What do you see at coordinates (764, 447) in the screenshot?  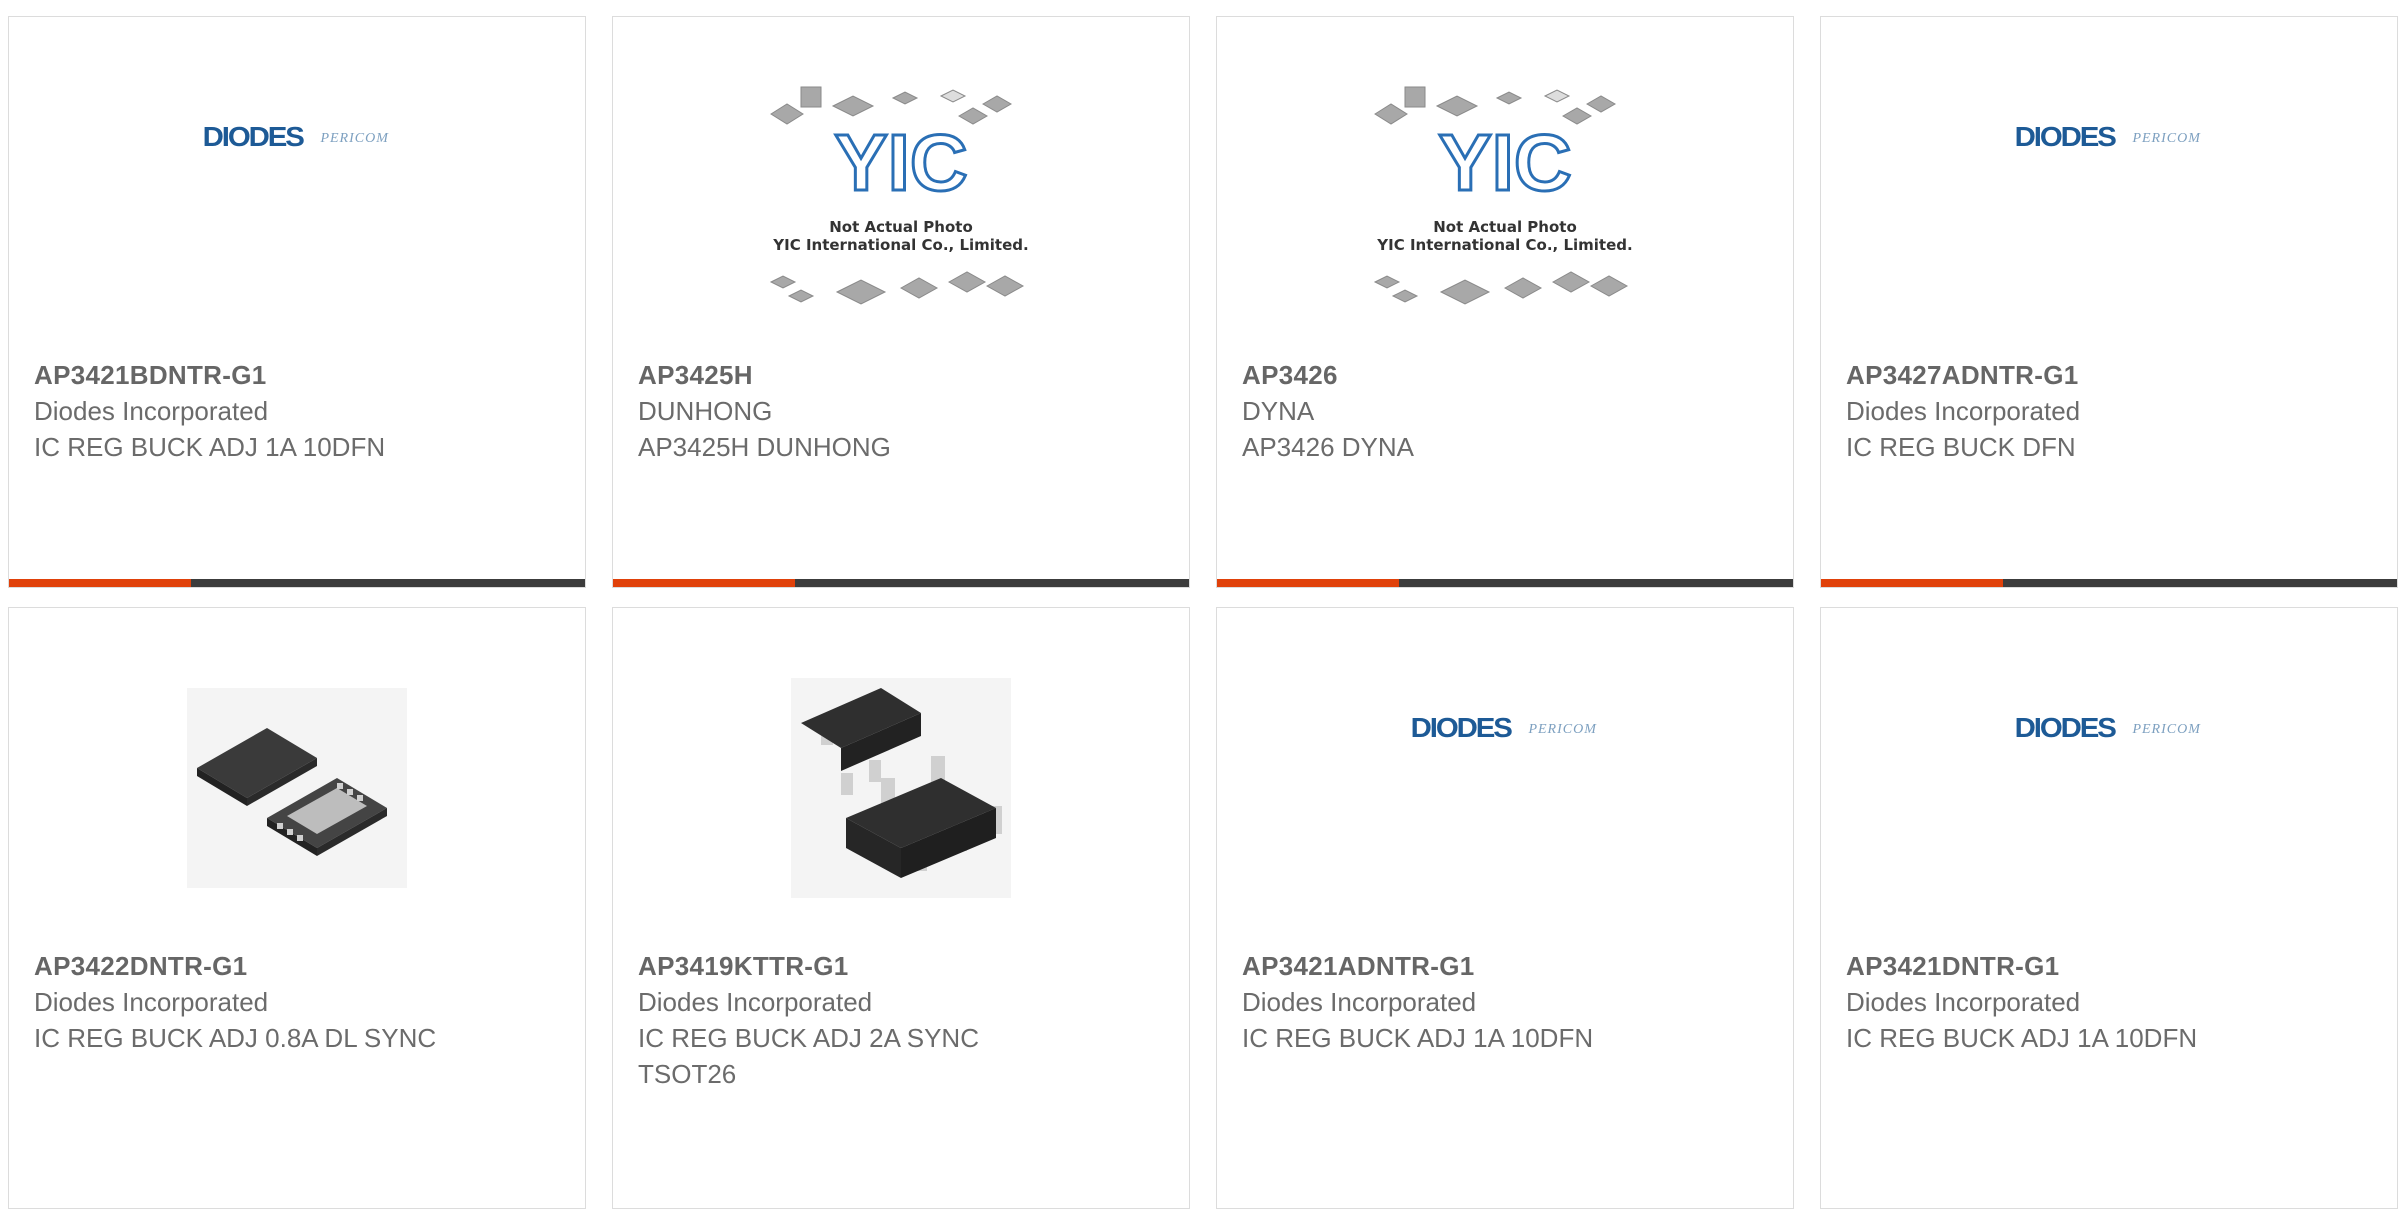 I see `product-description: AP3425H DUNHONG` at bounding box center [764, 447].